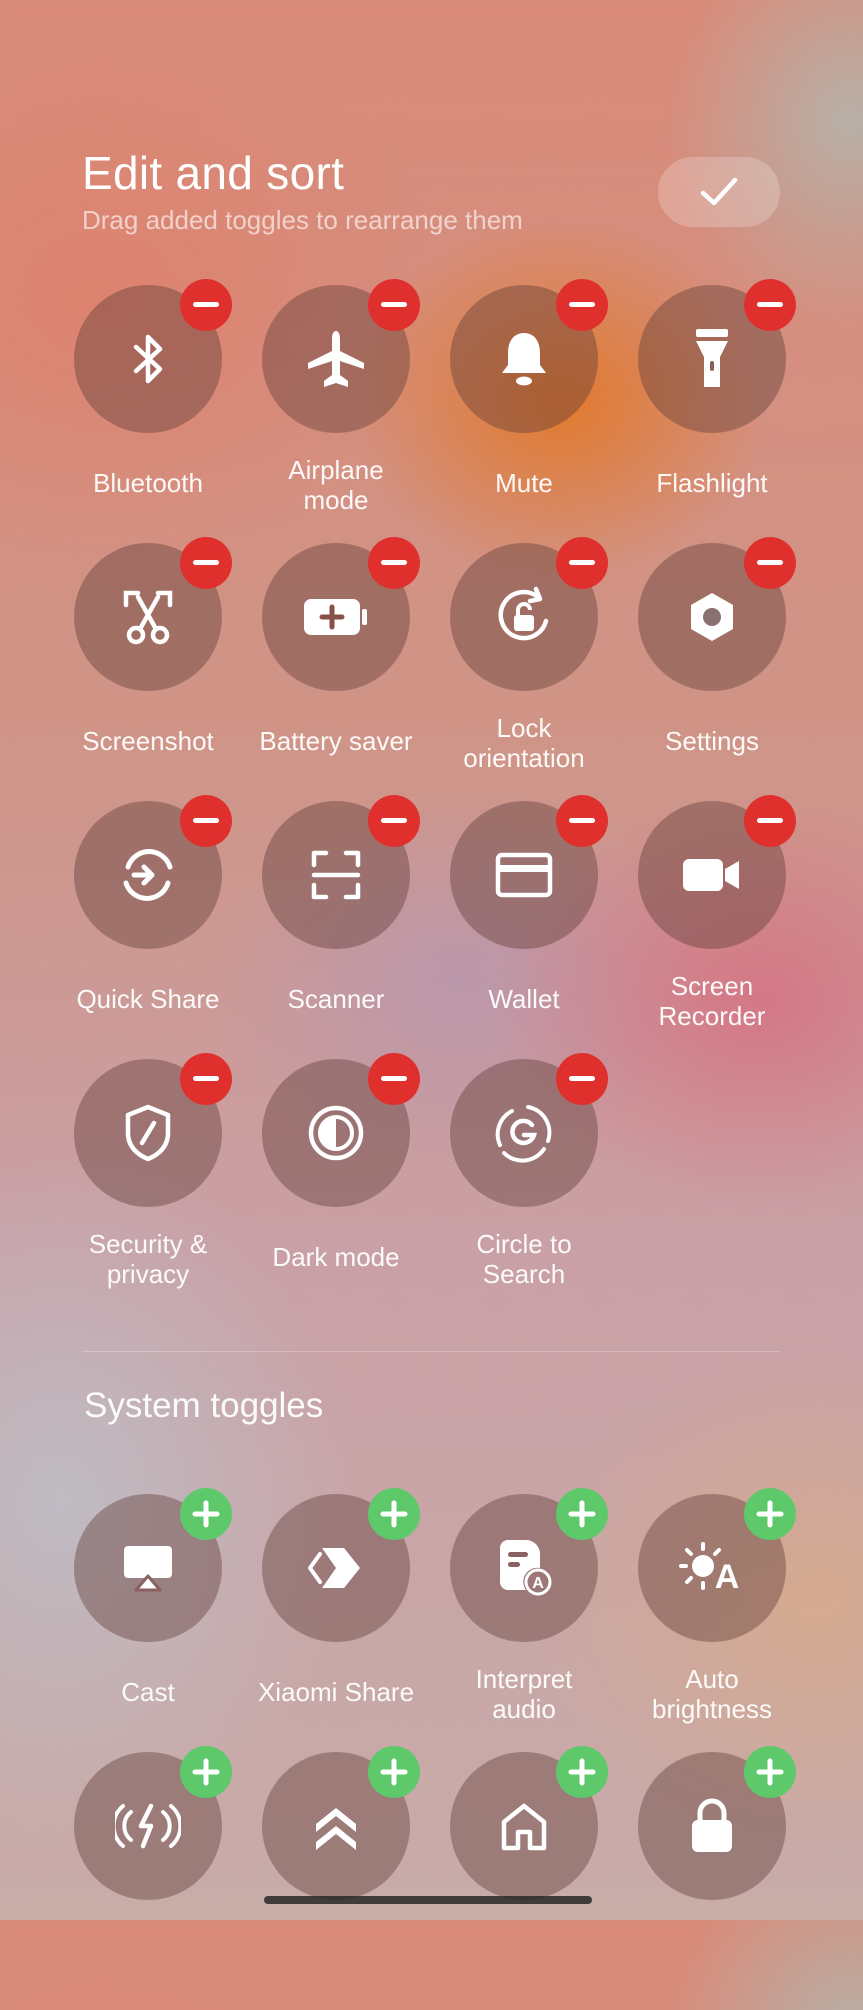 The height and width of the screenshot is (2010, 863). What do you see at coordinates (148, 359) in the screenshot?
I see `bluetooth-icon` at bounding box center [148, 359].